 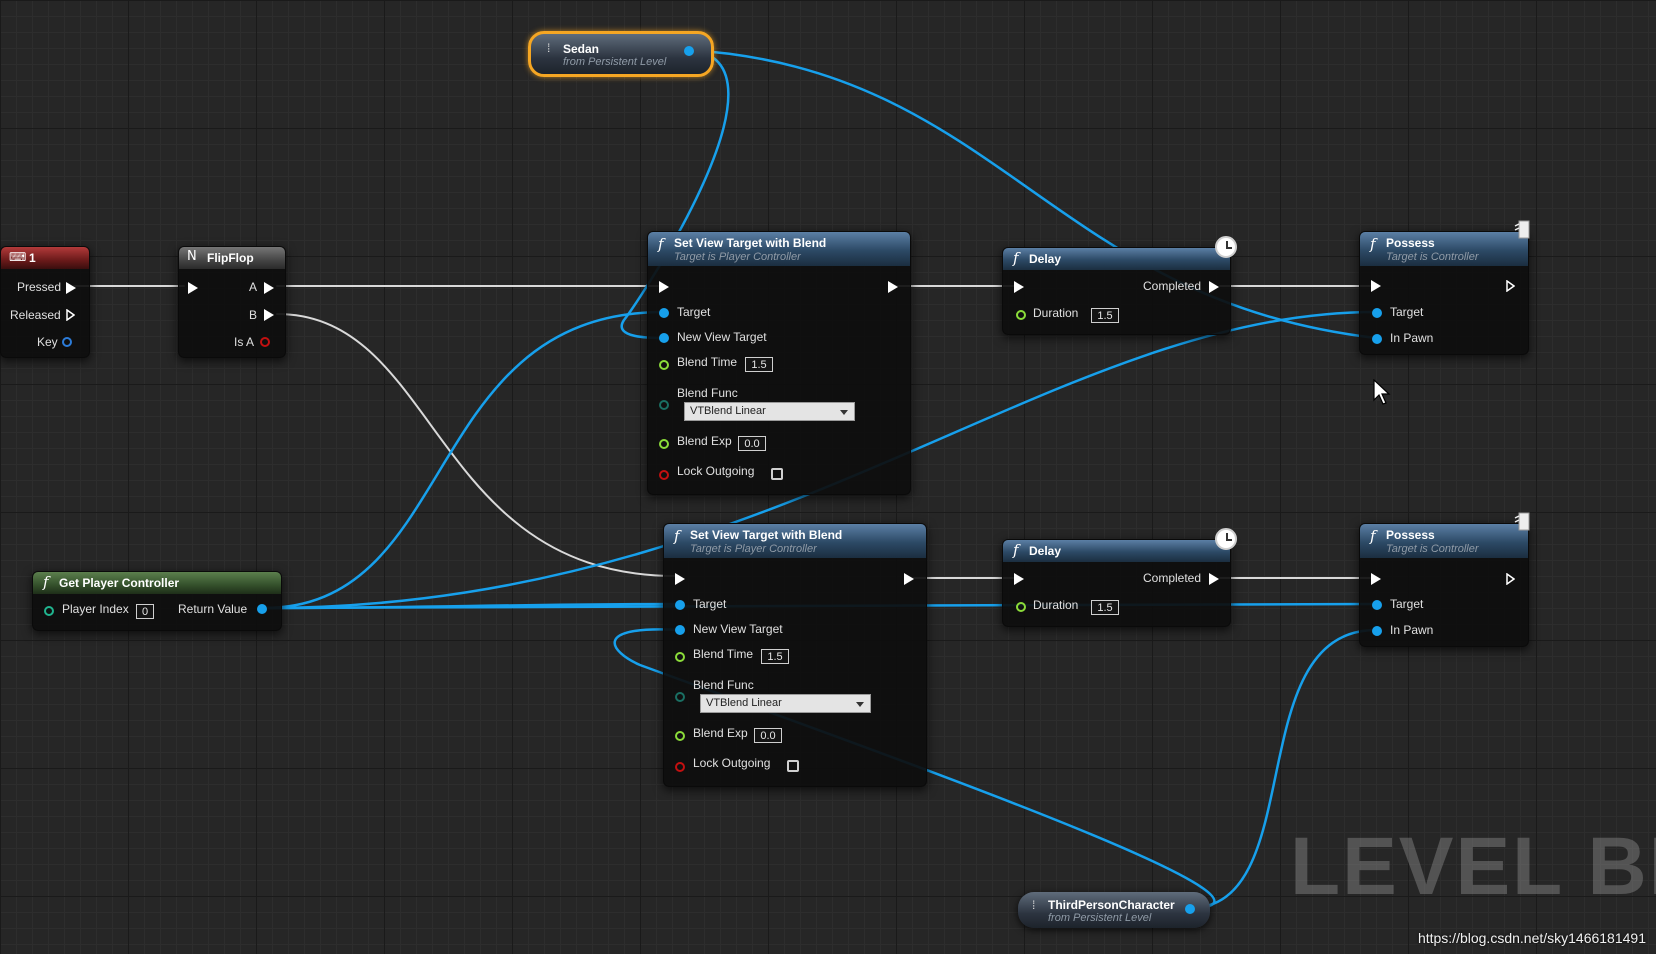 I want to click on possess1-target-pin, so click(x=1377, y=313).